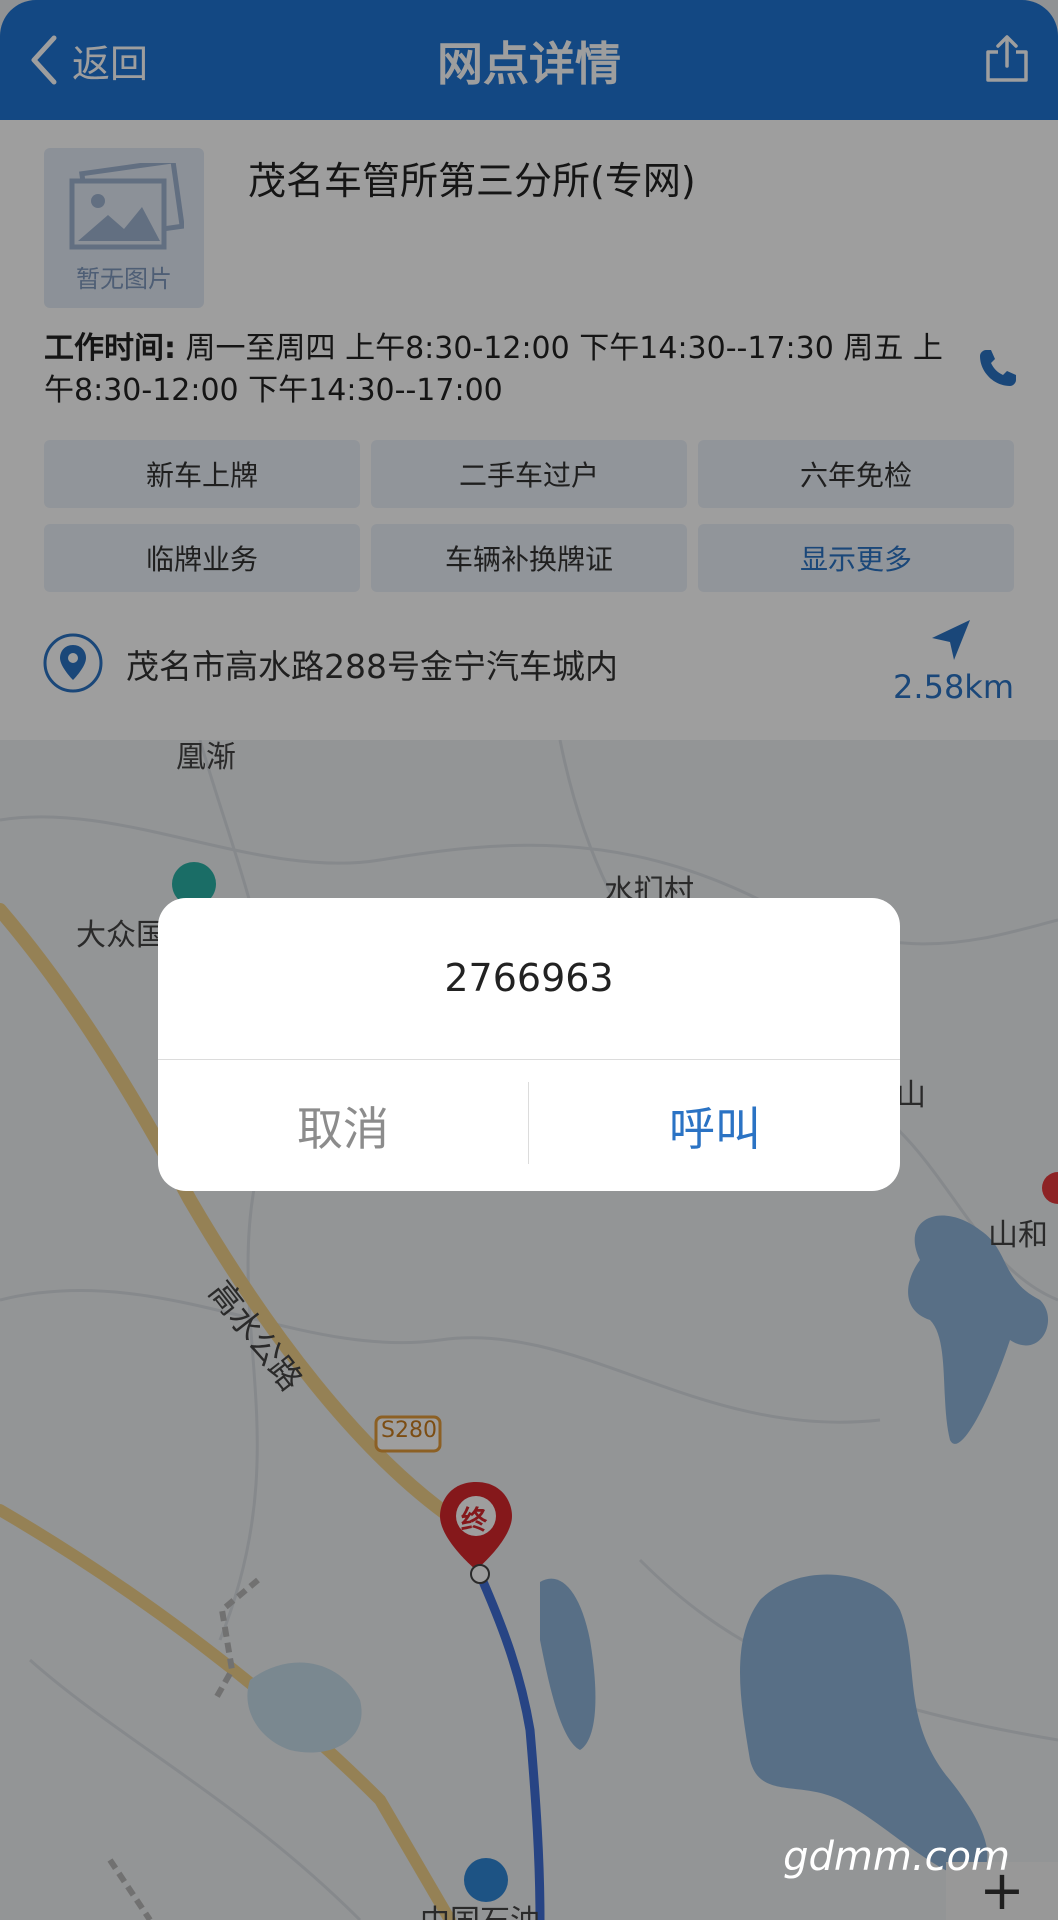 The height and width of the screenshot is (1920, 1058). Describe the element at coordinates (528, 1123) in the screenshot. I see `divider` at that location.